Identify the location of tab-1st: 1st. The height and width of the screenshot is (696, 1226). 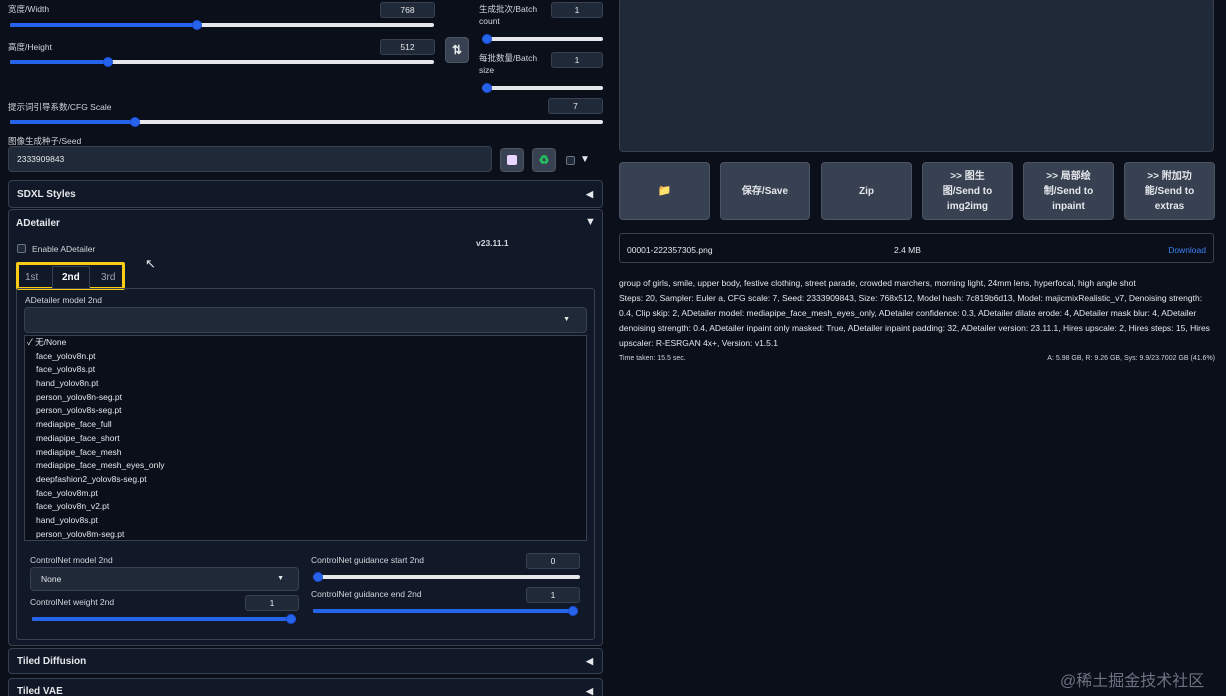
(31, 277).